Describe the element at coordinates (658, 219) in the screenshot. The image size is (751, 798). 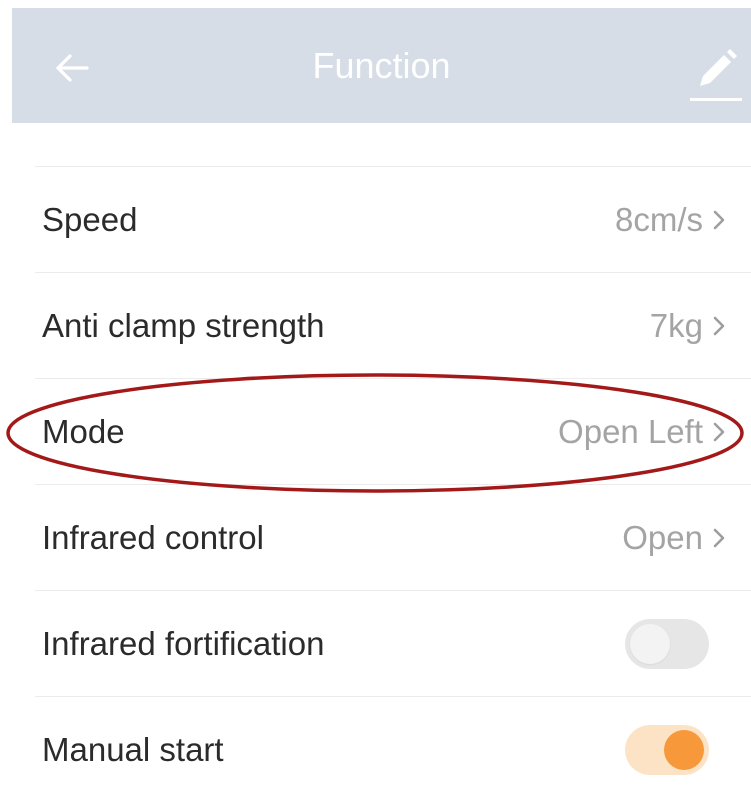
I see `setting-value: 8cm/s` at that location.